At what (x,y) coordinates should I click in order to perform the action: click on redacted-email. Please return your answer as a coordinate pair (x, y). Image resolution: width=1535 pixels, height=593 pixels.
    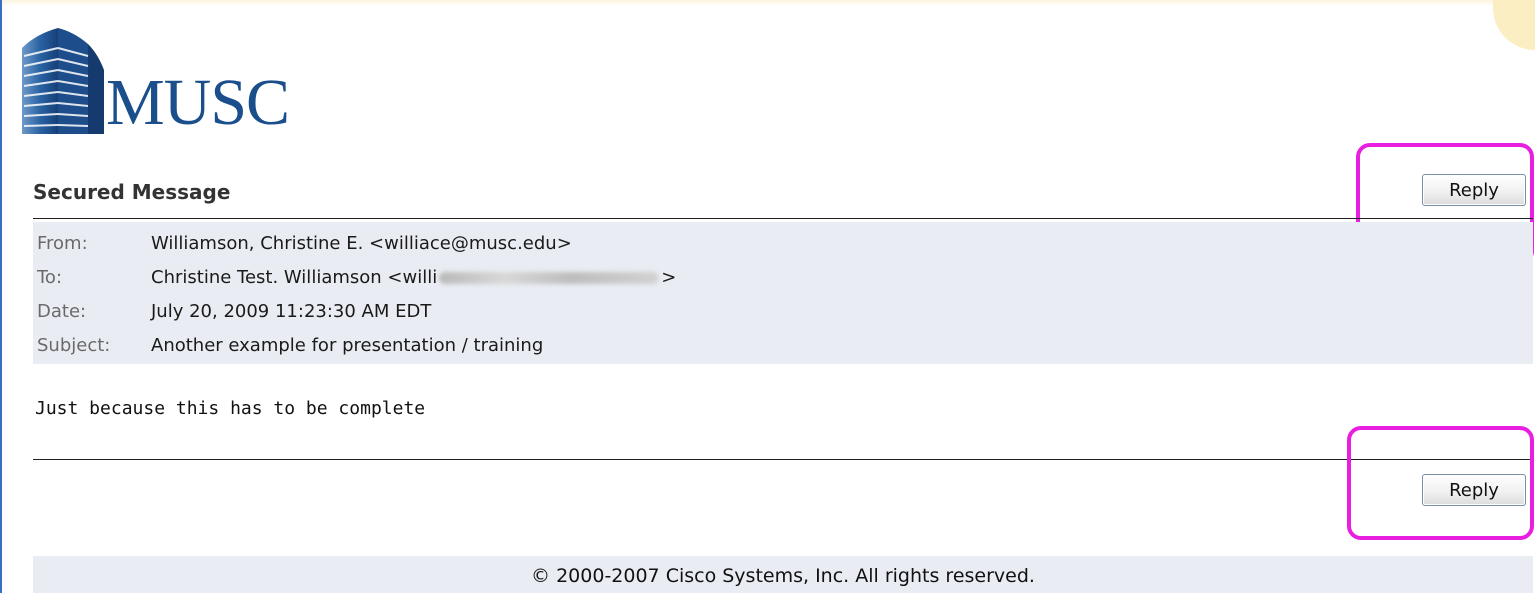
    Looking at the image, I should click on (549, 278).